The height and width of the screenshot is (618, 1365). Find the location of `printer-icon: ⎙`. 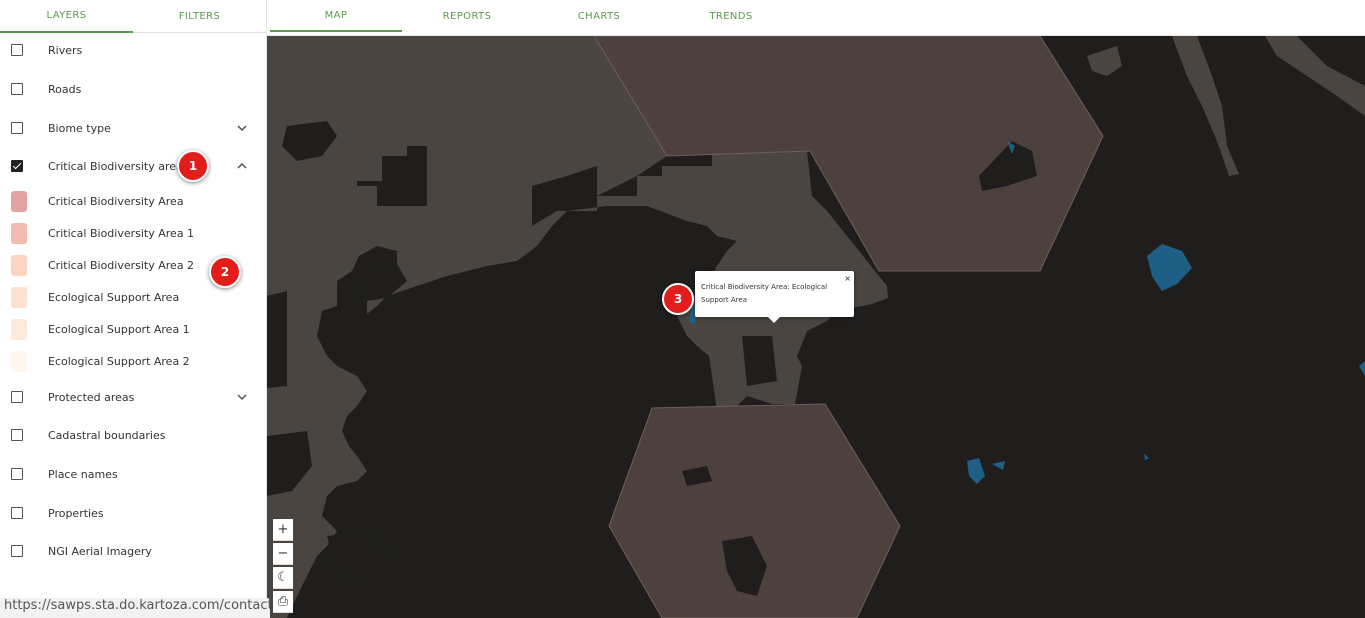

printer-icon: ⎙ is located at coordinates (283, 601).